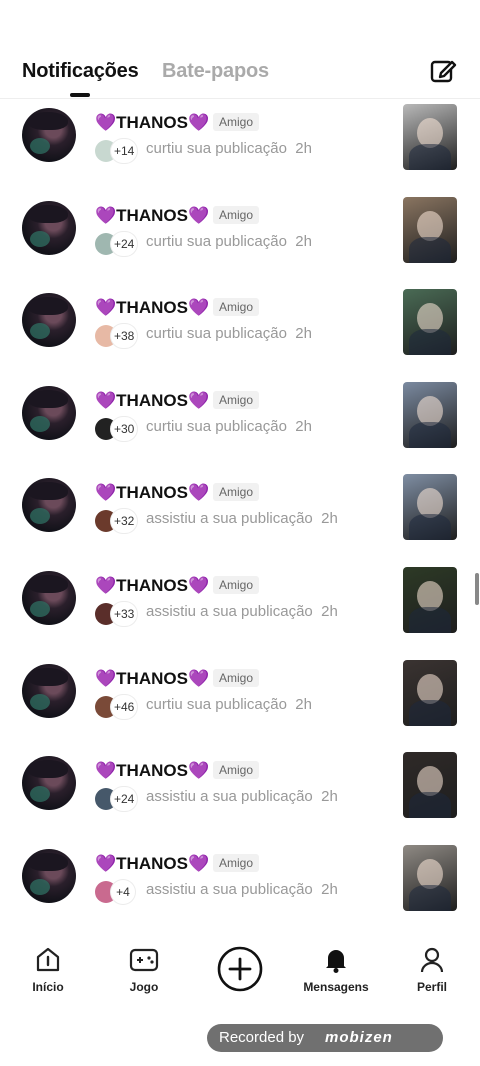 This screenshot has height=1066, width=480. I want to click on recording-watermark: Recorded by mobizen, so click(325, 1038).